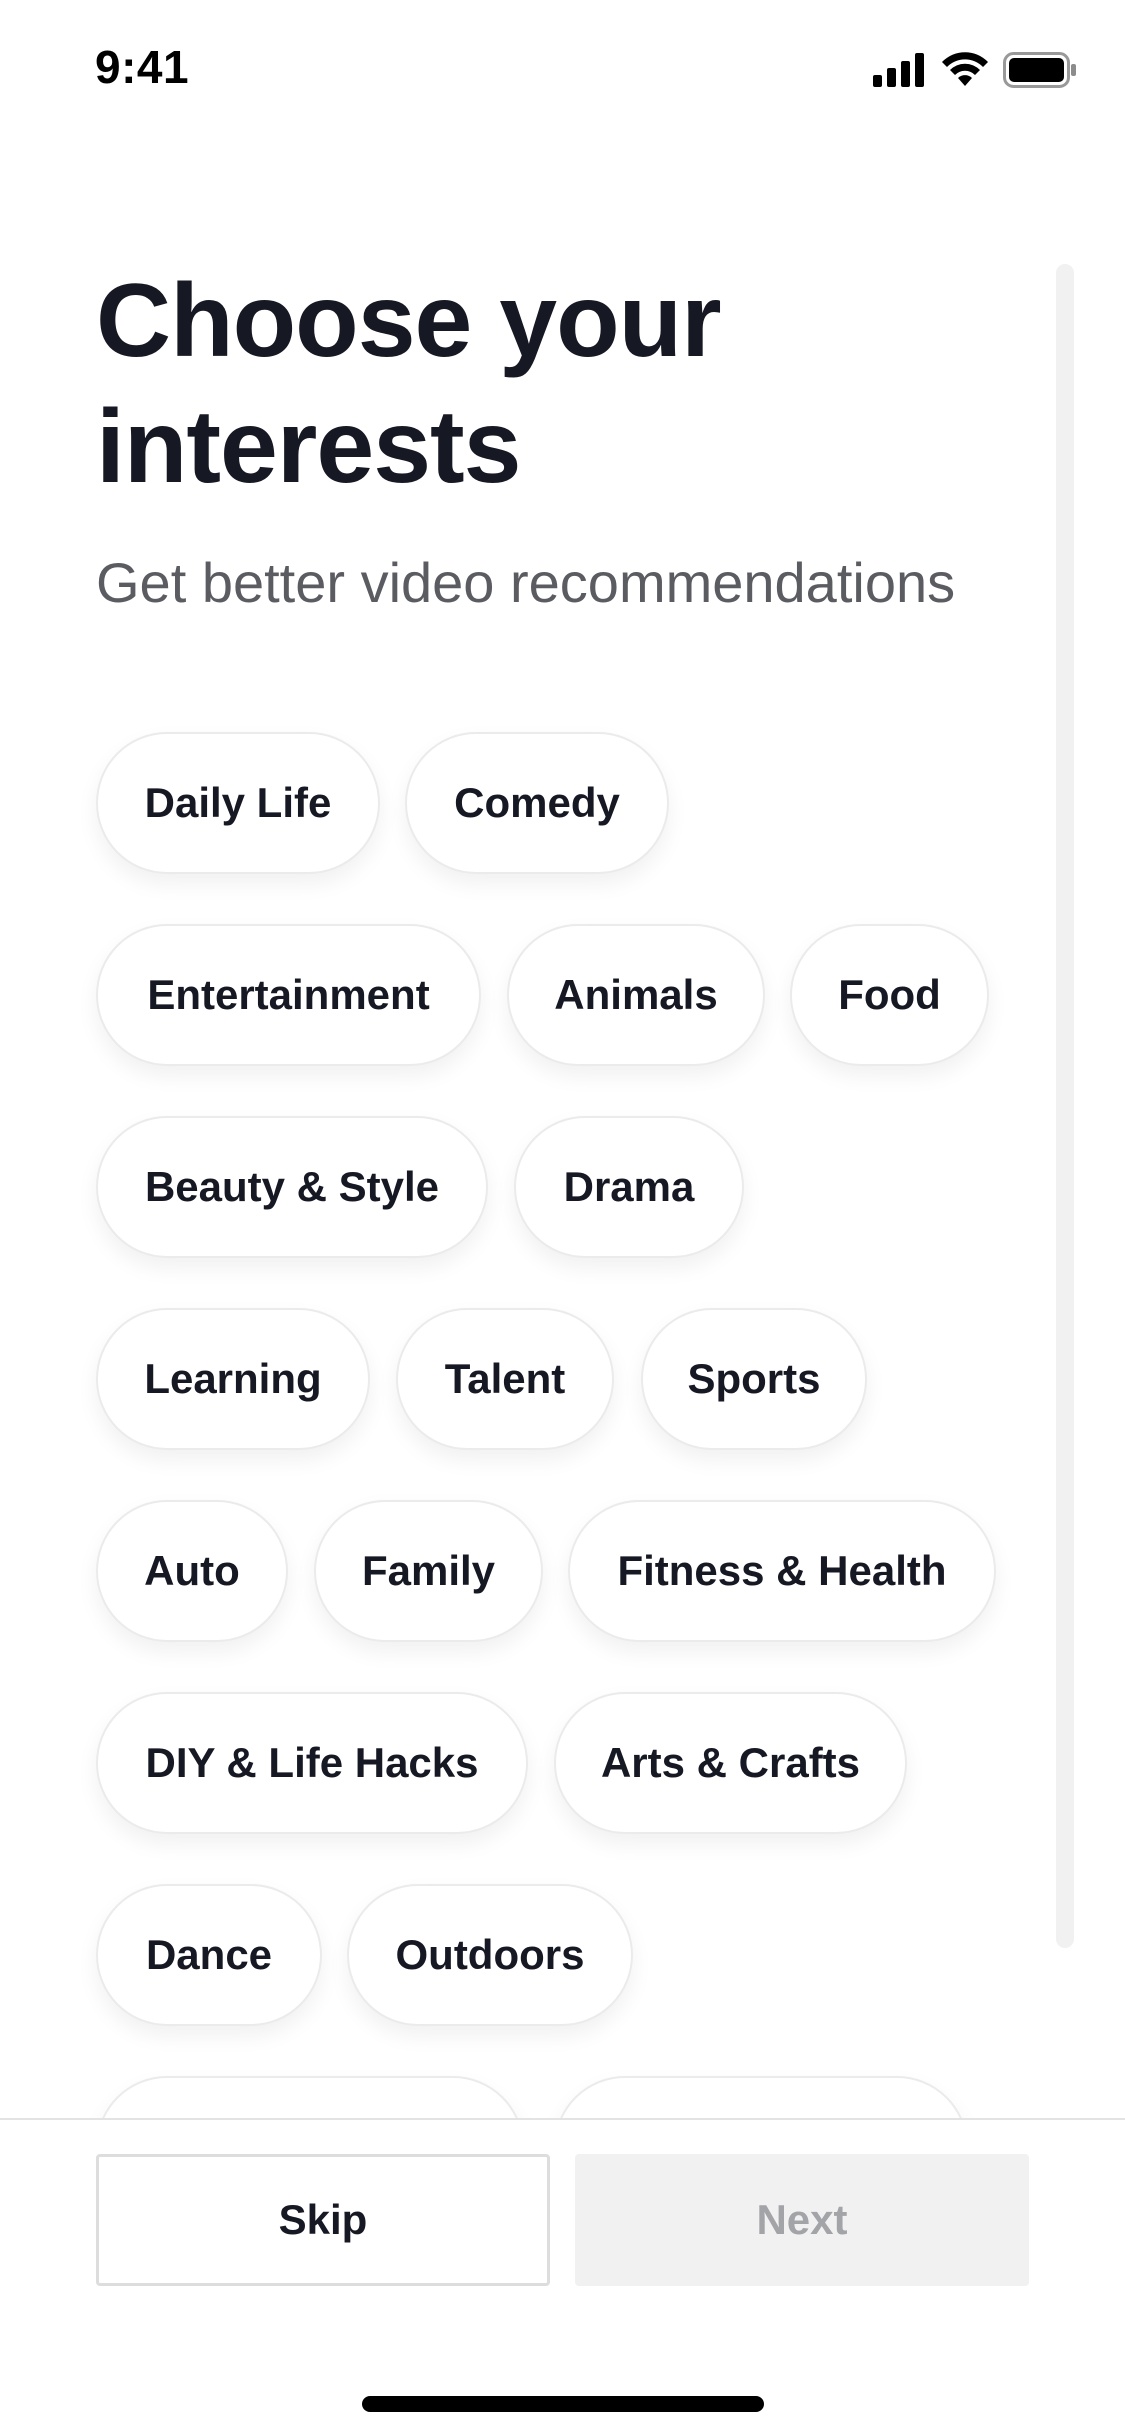 The height and width of the screenshot is (2436, 1125). I want to click on status-icons, so click(975, 70).